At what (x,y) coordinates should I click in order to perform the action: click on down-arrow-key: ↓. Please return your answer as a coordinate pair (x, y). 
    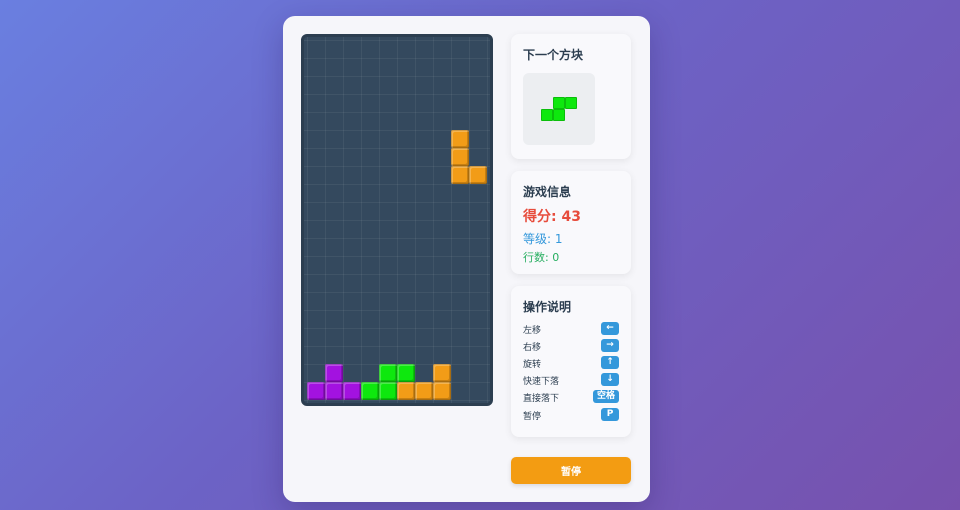
    Looking at the image, I should click on (610, 379).